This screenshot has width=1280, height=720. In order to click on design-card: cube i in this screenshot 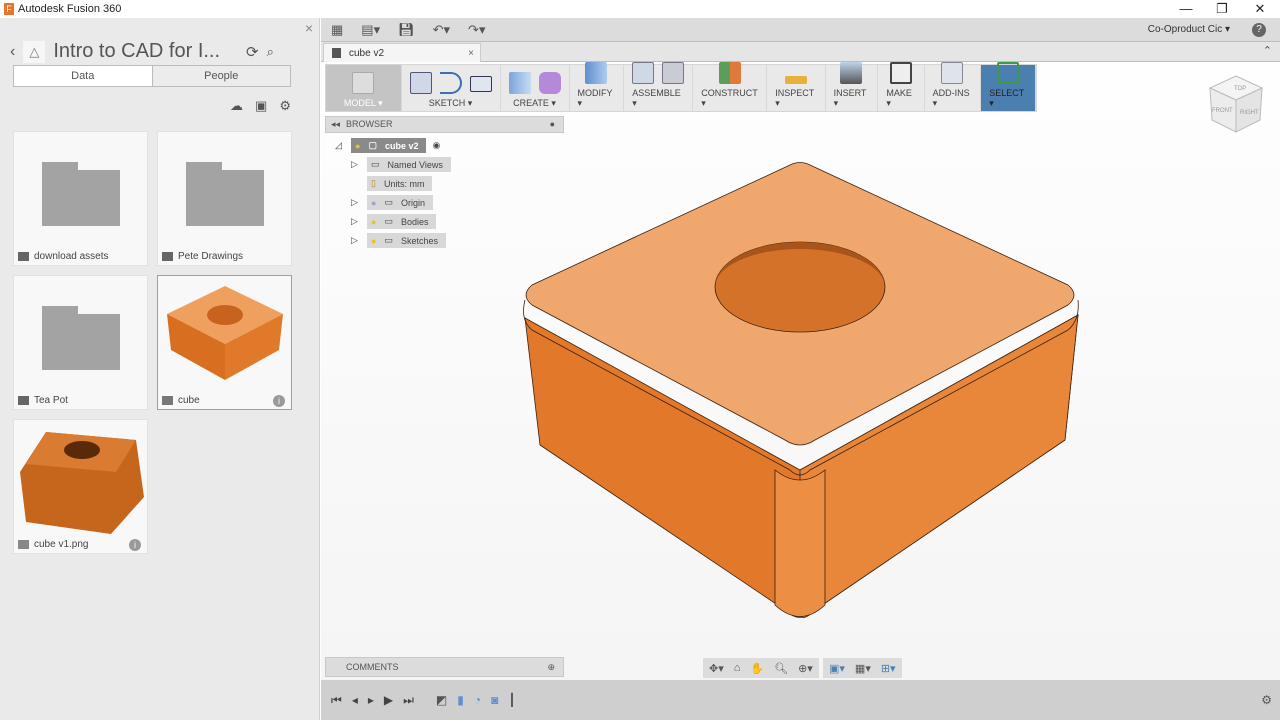, I will do `click(224, 342)`.